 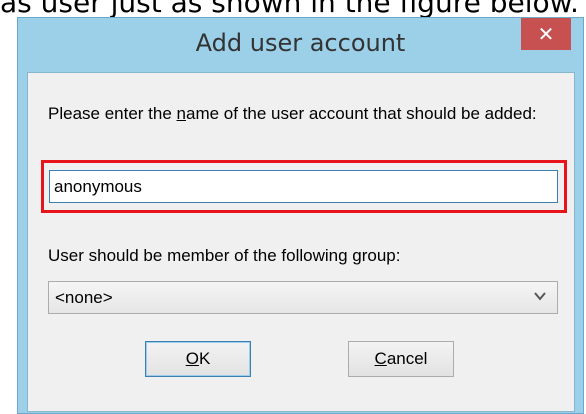 I want to click on access-key: C, so click(x=380, y=358).